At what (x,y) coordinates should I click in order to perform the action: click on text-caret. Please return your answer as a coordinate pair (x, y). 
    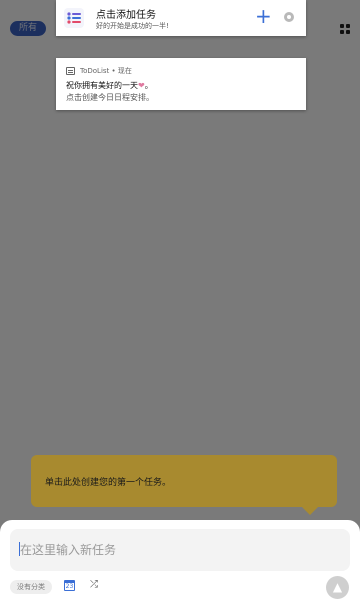
    Looking at the image, I should click on (19, 549).